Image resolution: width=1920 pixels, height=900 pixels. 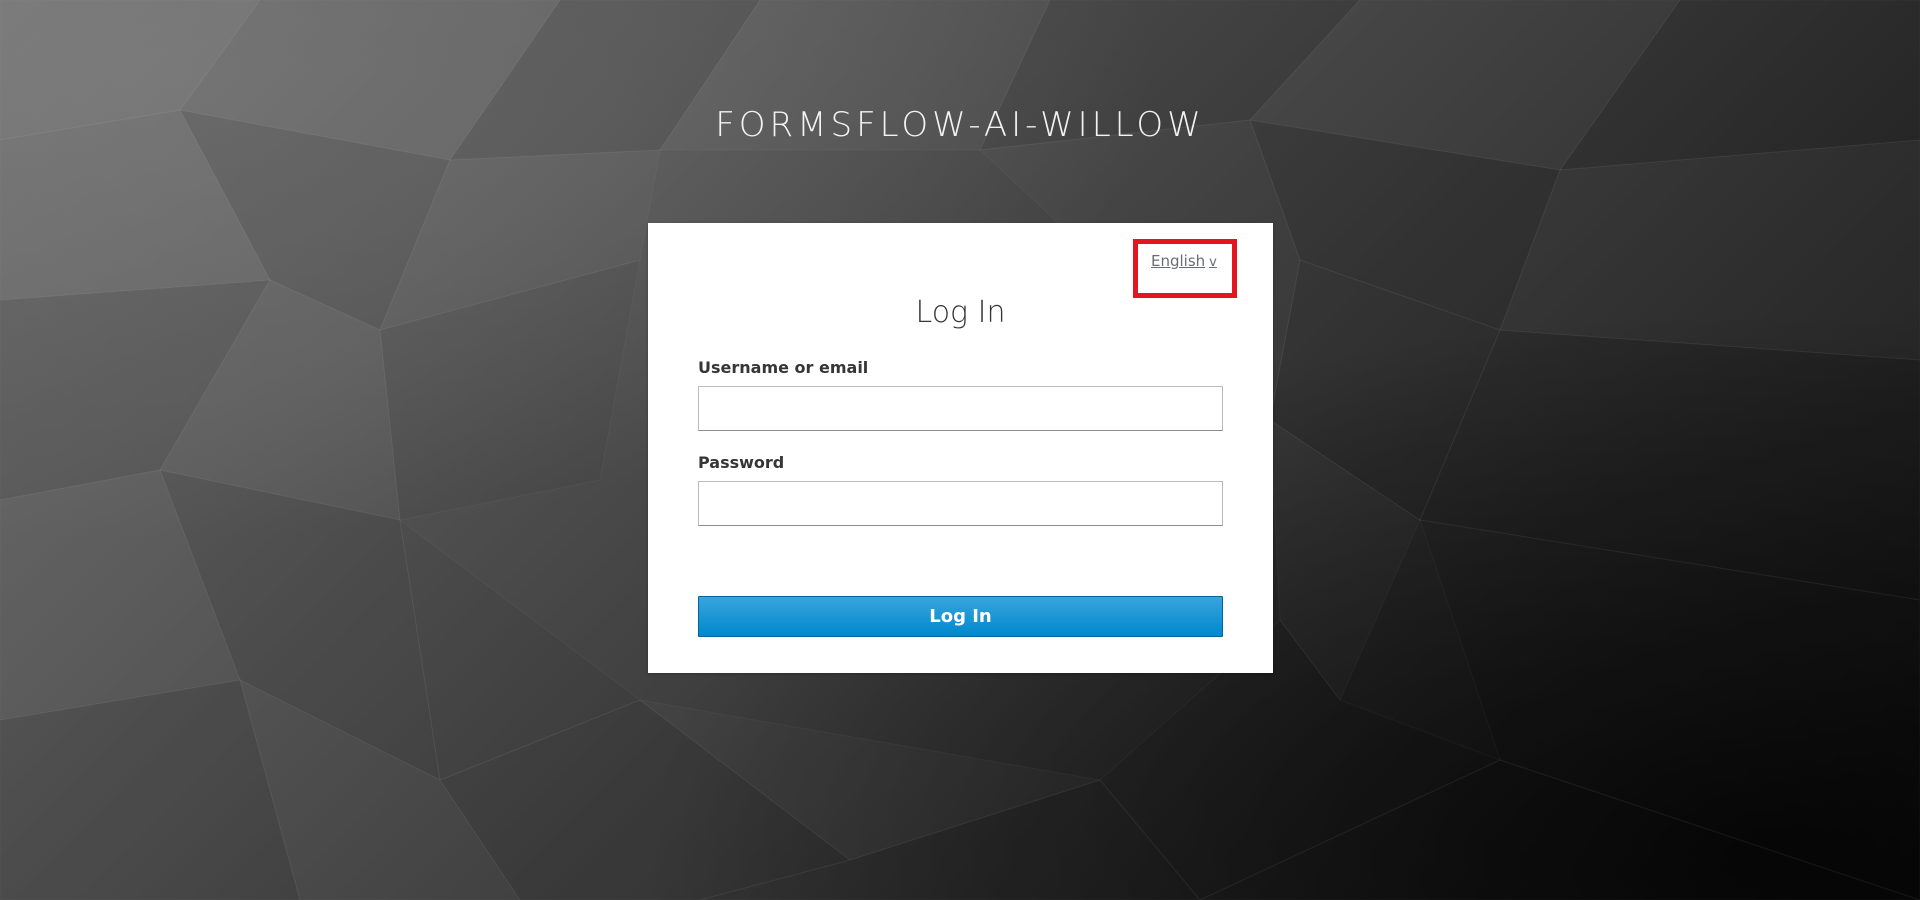 I want to click on realm-title: FORMSFLOW-AI-WILLOW, so click(x=960, y=125).